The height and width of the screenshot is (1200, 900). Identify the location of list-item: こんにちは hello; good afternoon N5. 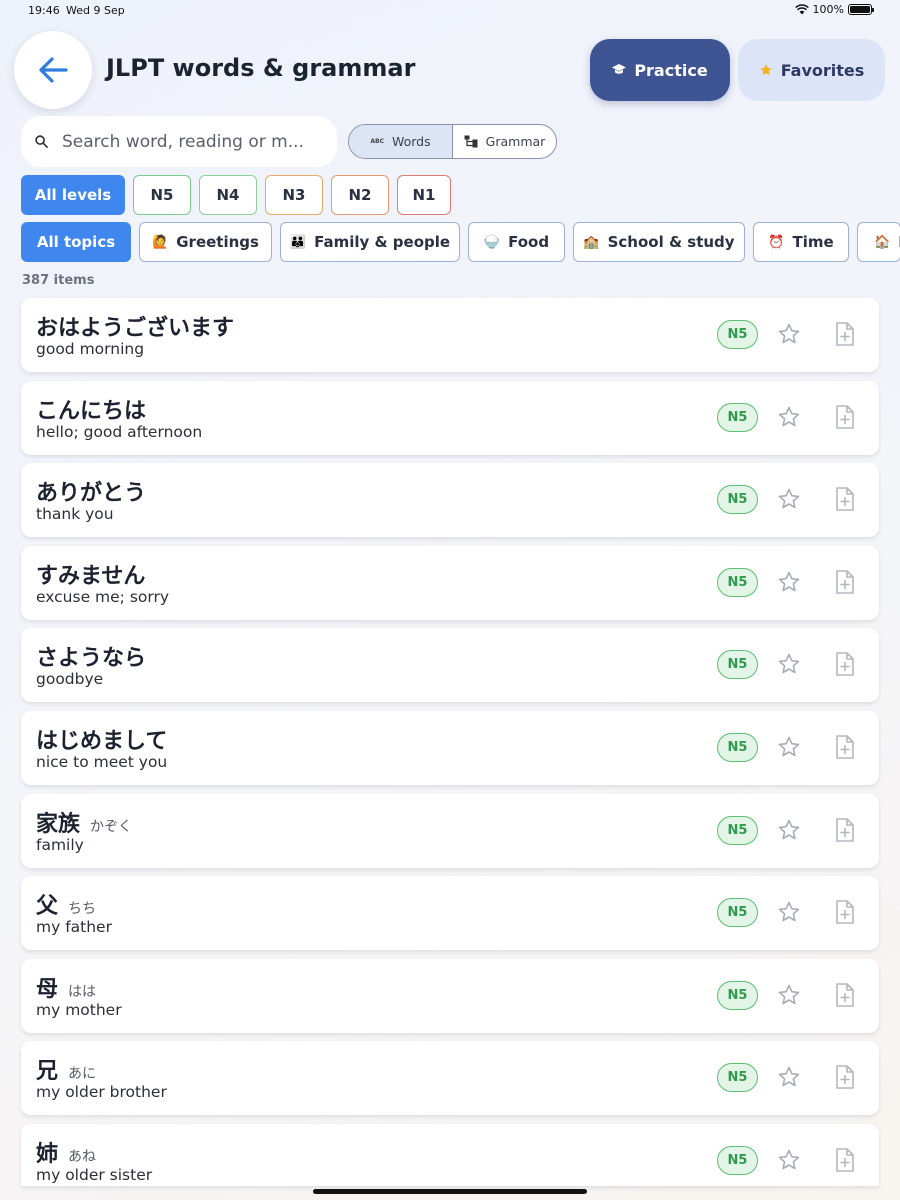
(450, 417).